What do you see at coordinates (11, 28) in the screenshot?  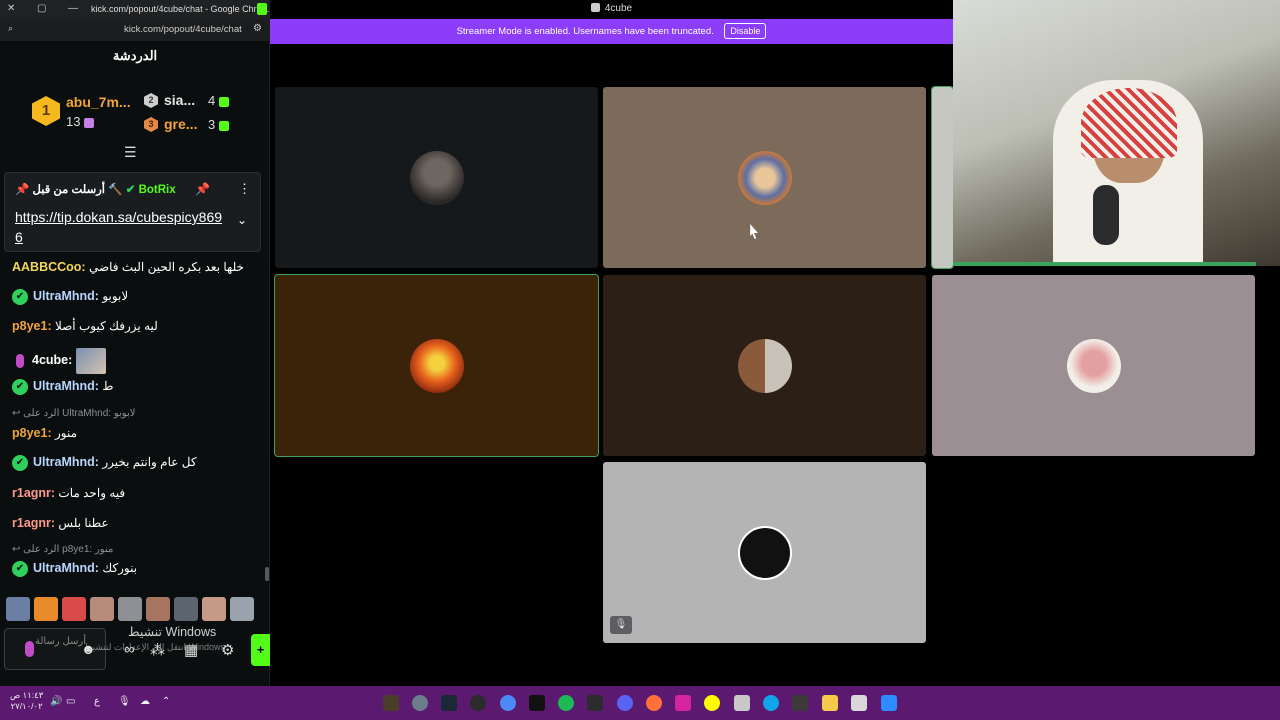 I see `search-icon: ⌕` at bounding box center [11, 28].